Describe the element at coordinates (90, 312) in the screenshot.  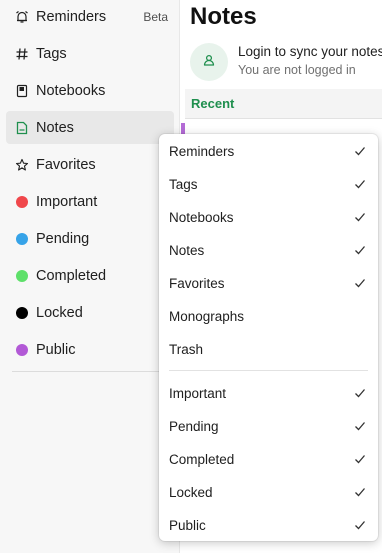
I see `sidebar-item-locked: Locked` at that location.